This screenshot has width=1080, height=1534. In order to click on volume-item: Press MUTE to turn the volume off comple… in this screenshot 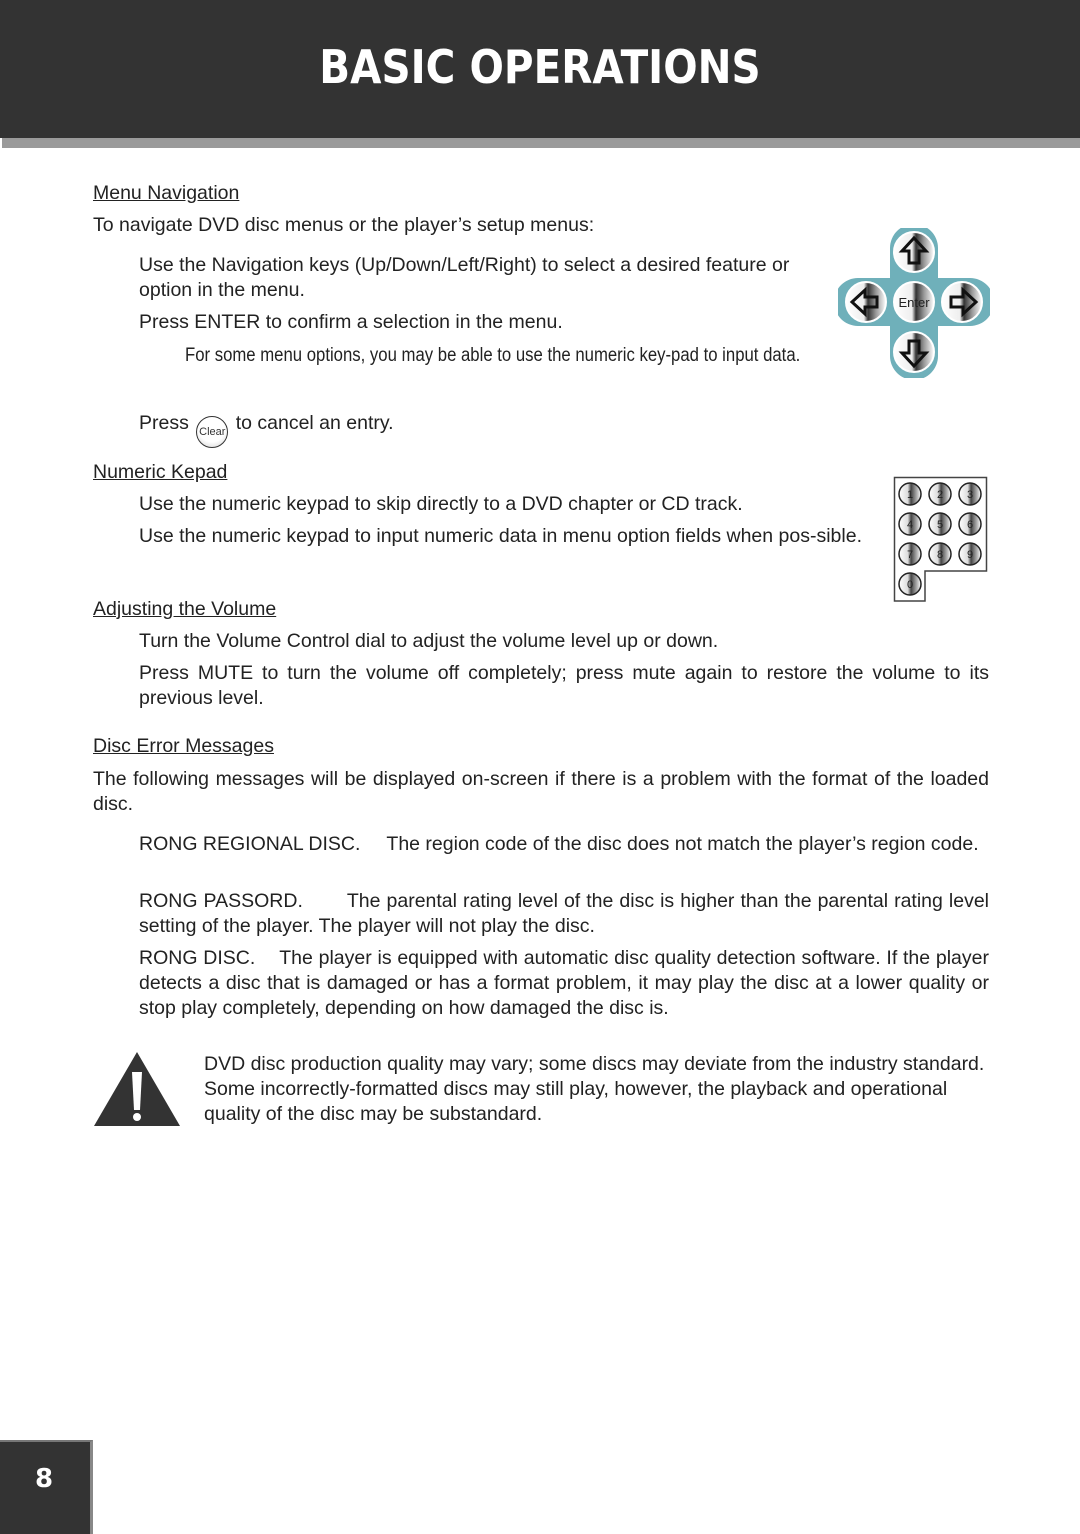, I will do `click(564, 685)`.